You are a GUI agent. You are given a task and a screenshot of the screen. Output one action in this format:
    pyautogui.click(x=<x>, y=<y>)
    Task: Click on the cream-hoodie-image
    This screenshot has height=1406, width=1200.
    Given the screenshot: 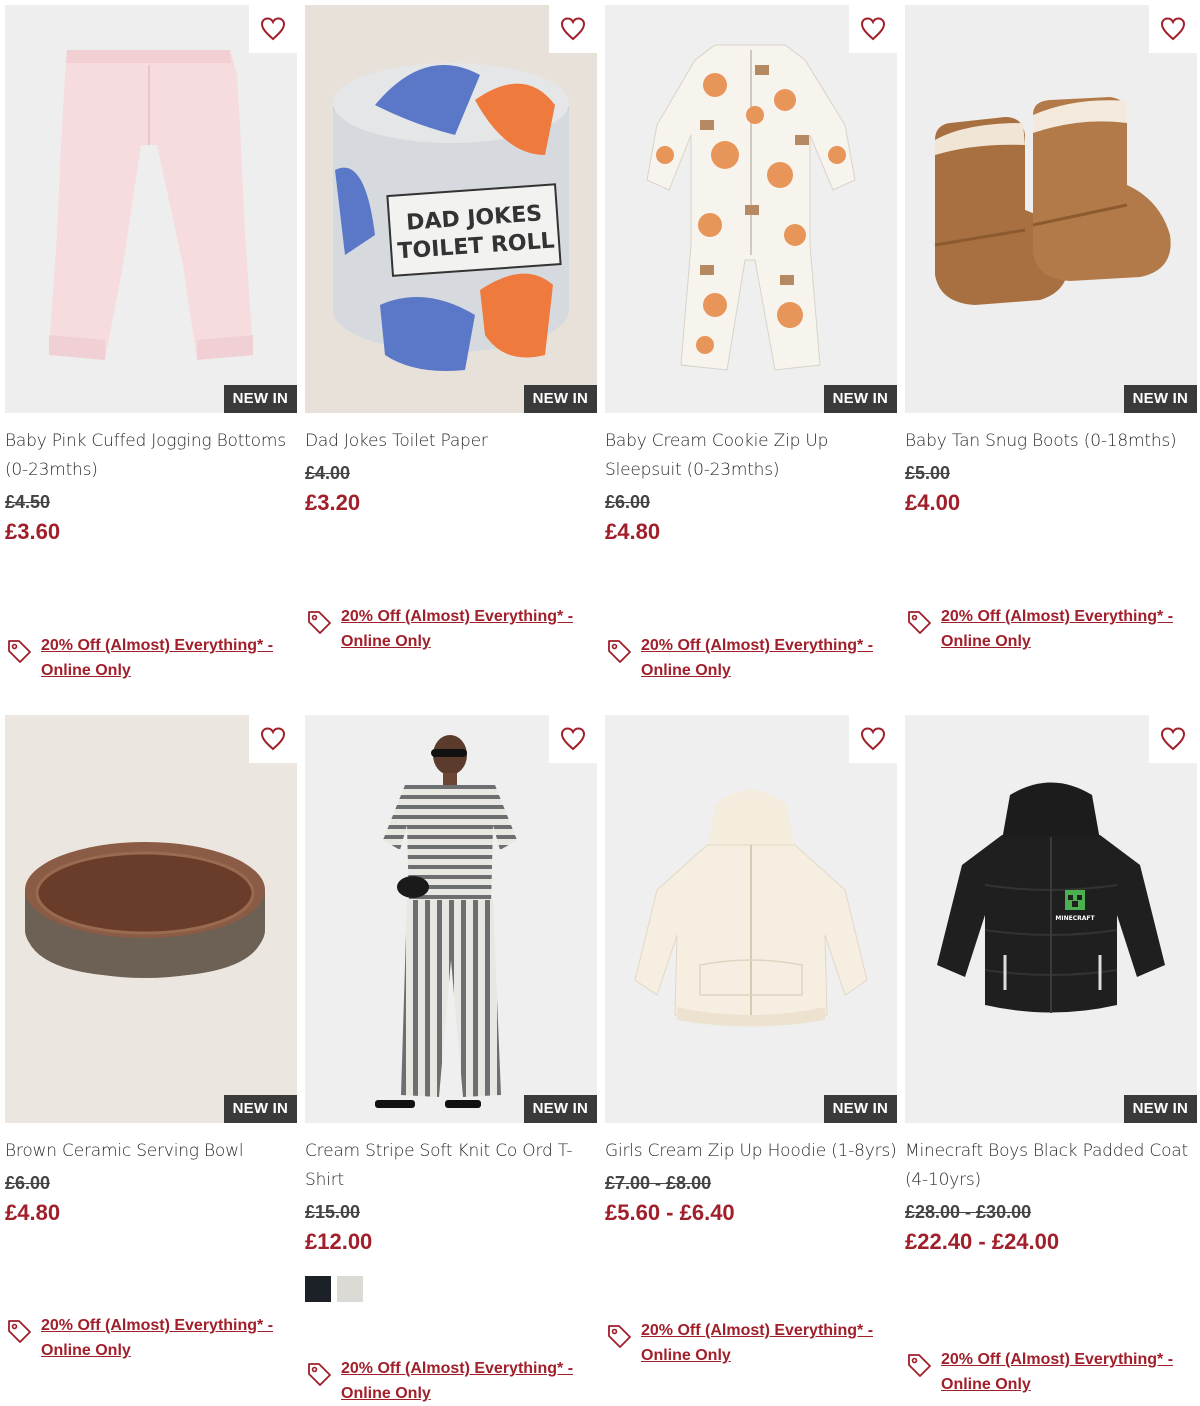 What is the action you would take?
    pyautogui.click(x=751, y=919)
    